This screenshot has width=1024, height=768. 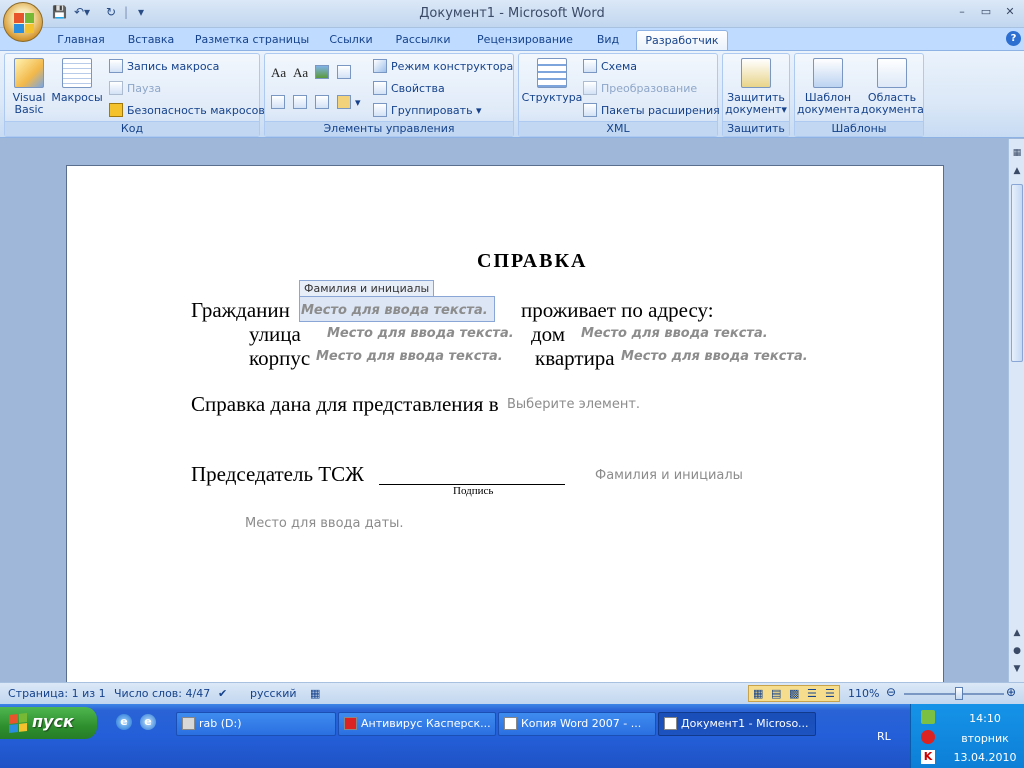 I want to click on spelling-check-icon: ✔, so click(x=222, y=693).